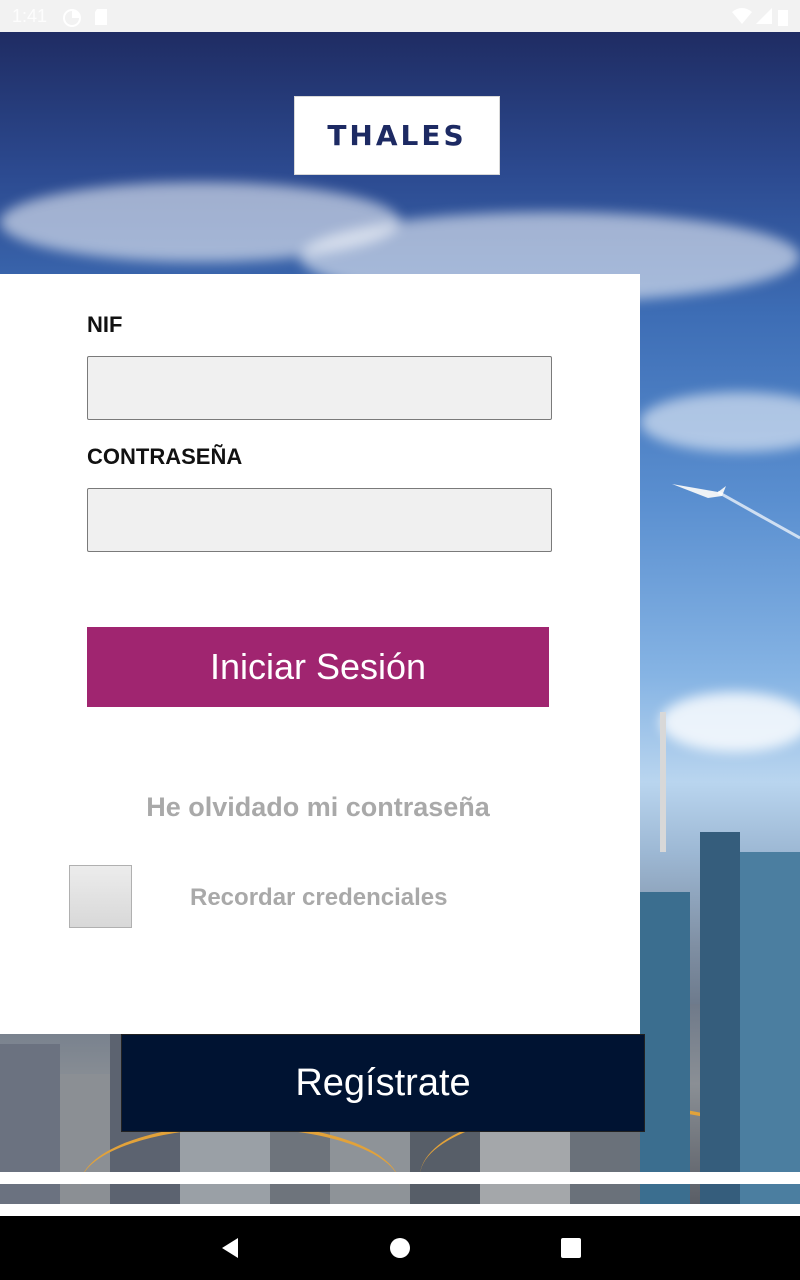 The width and height of the screenshot is (800, 1280). What do you see at coordinates (764, 16) in the screenshot?
I see `signal-icon` at bounding box center [764, 16].